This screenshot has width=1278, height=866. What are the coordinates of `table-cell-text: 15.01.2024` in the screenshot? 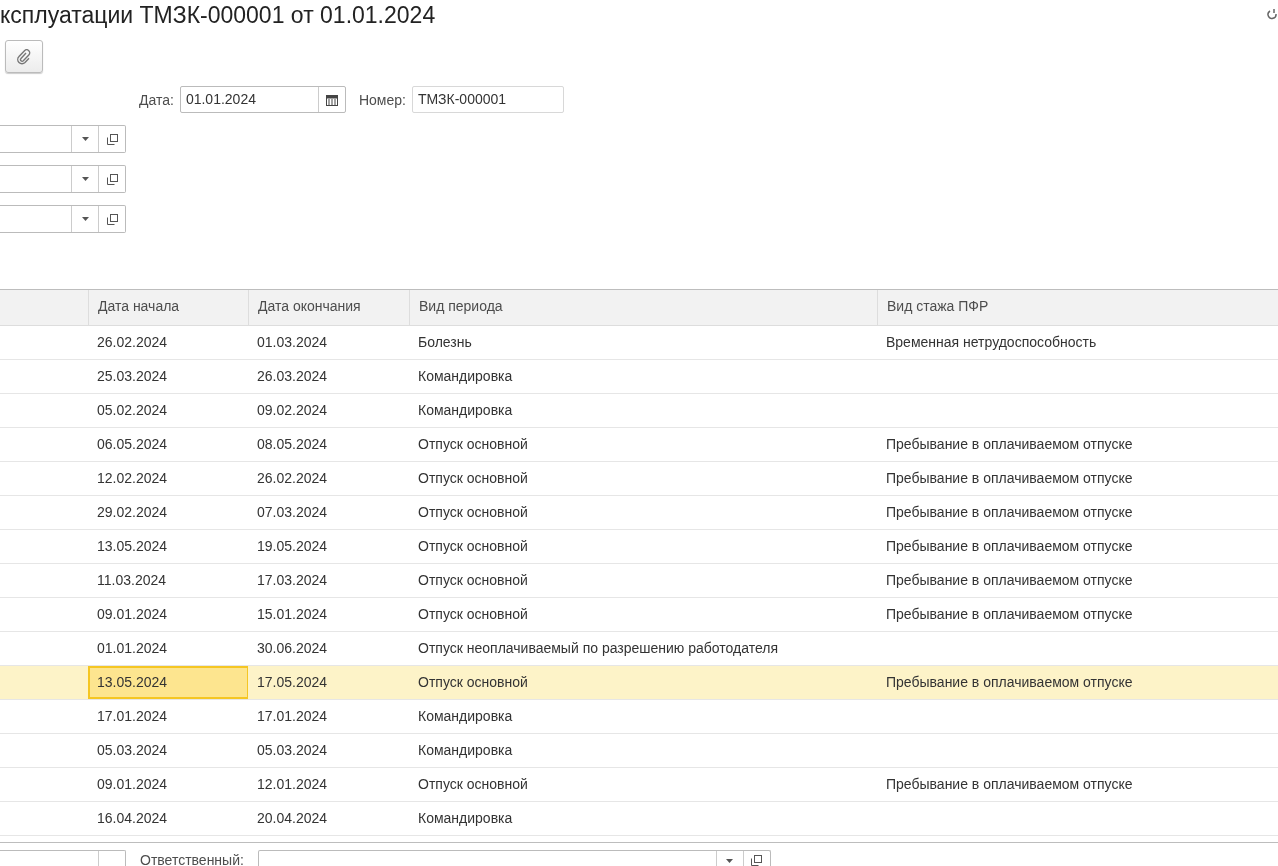 It's located at (292, 614).